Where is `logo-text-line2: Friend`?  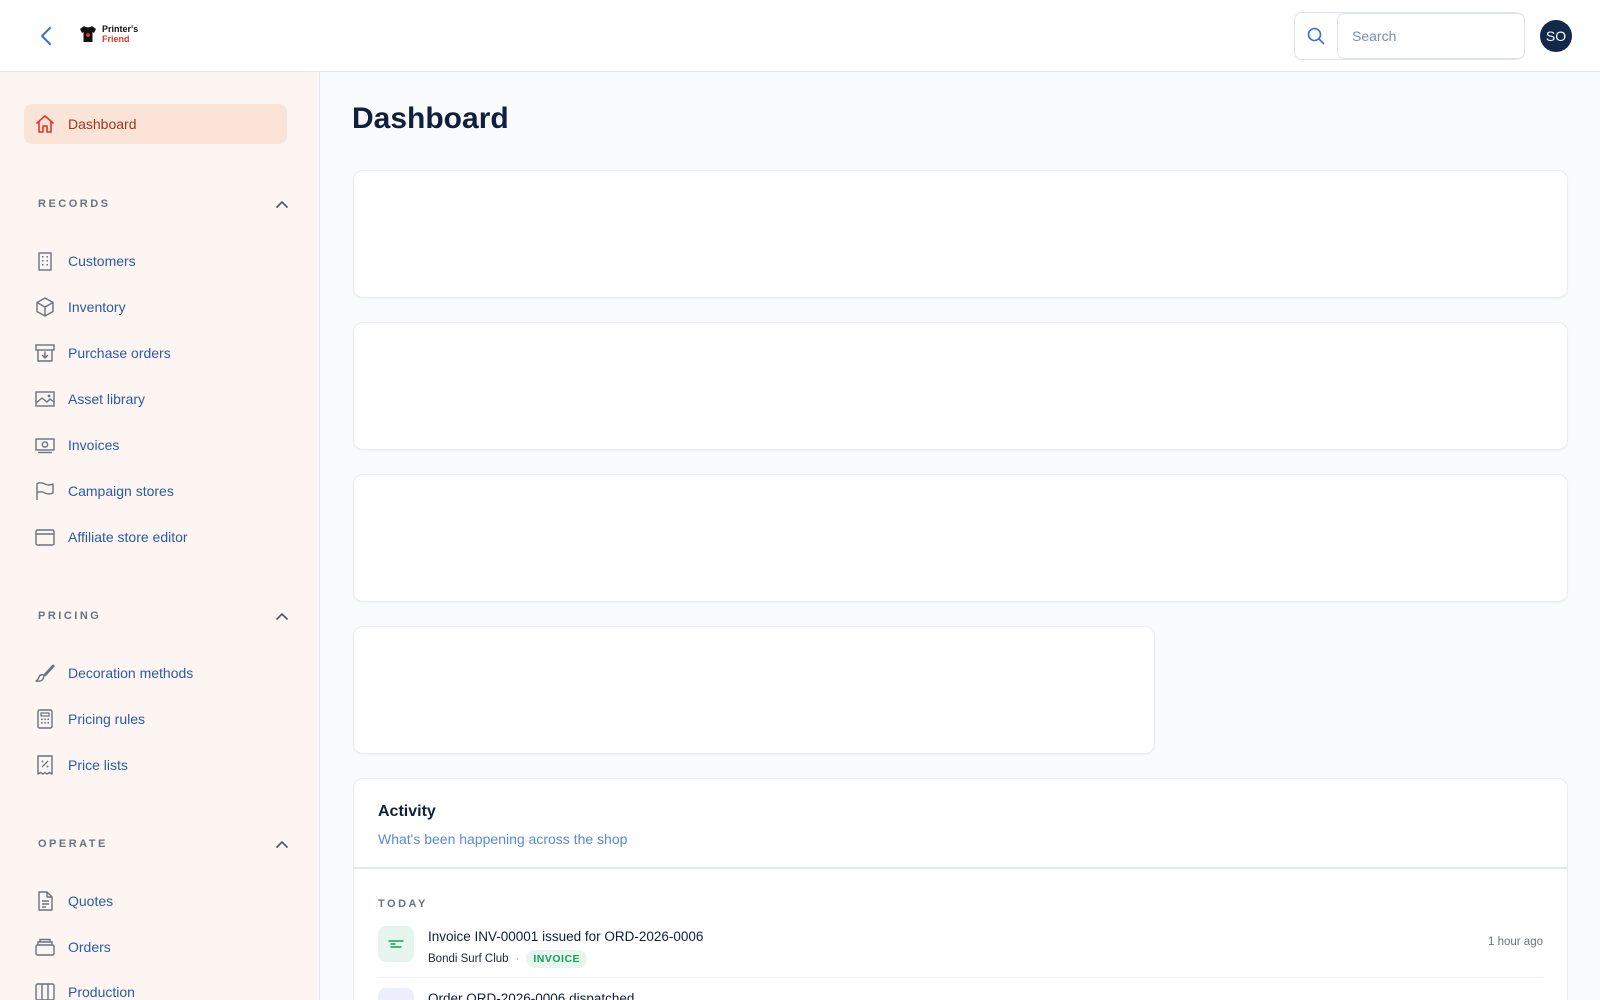
logo-text-line2: Friend is located at coordinates (116, 39).